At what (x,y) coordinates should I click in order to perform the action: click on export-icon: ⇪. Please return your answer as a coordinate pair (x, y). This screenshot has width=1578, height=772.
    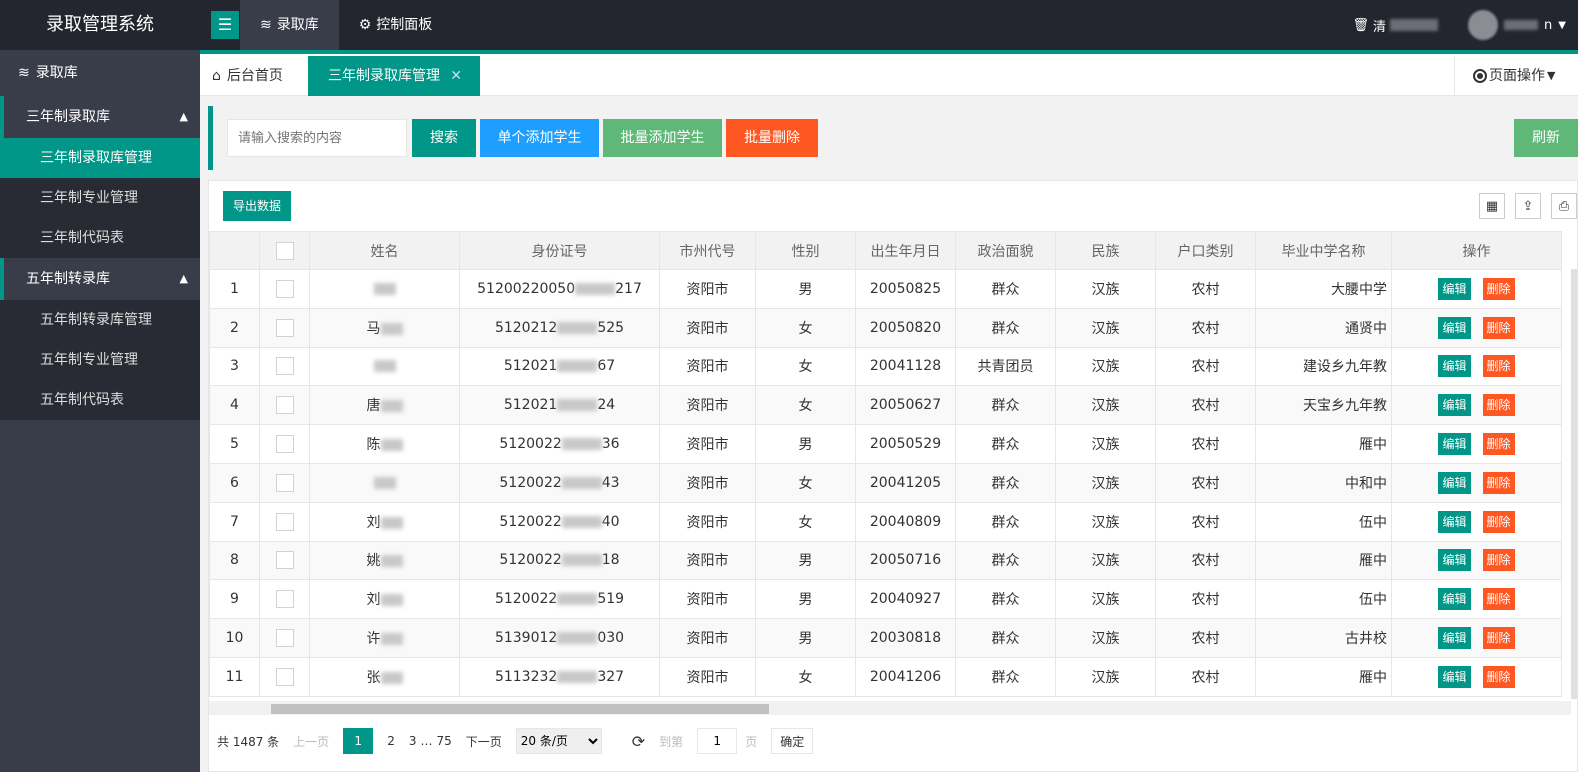
    Looking at the image, I should click on (1528, 206).